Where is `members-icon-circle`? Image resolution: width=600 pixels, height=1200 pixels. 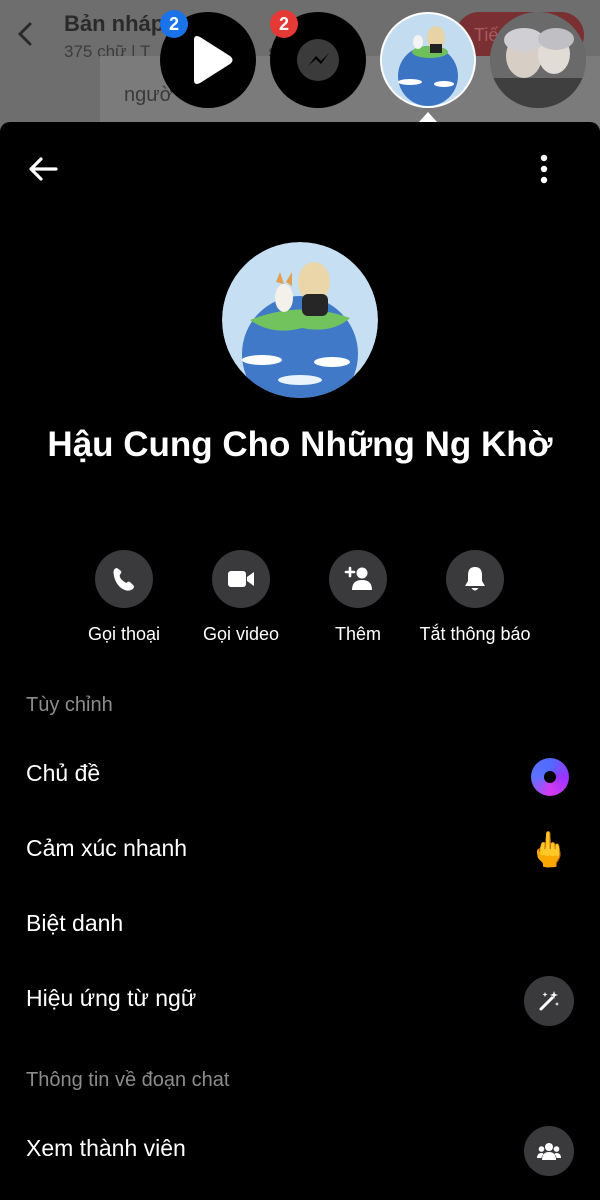
members-icon-circle is located at coordinates (549, 1151).